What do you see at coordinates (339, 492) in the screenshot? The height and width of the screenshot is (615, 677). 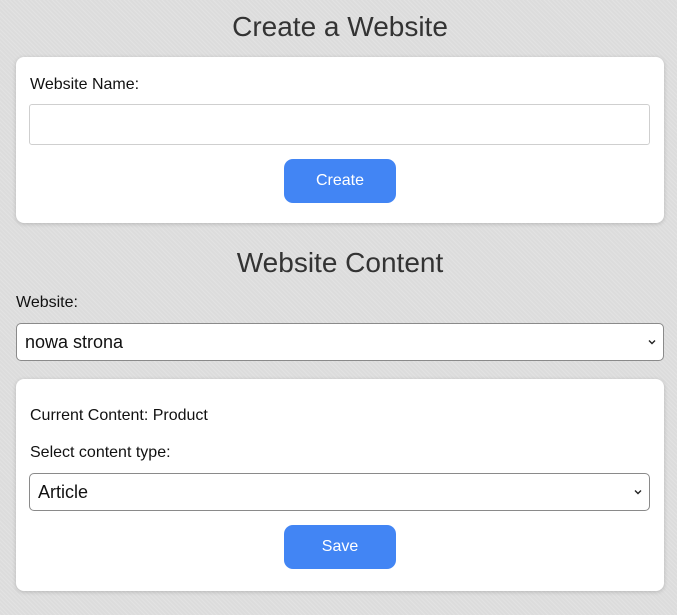 I see `content-type-select: Article` at bounding box center [339, 492].